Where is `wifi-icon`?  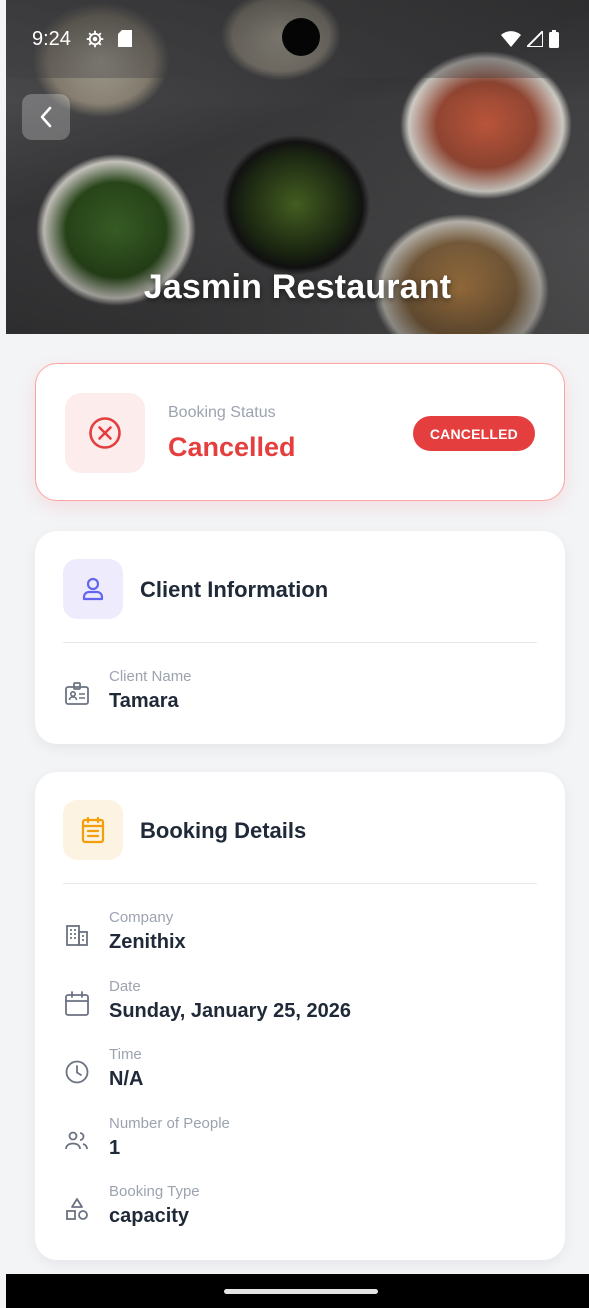
wifi-icon is located at coordinates (511, 39).